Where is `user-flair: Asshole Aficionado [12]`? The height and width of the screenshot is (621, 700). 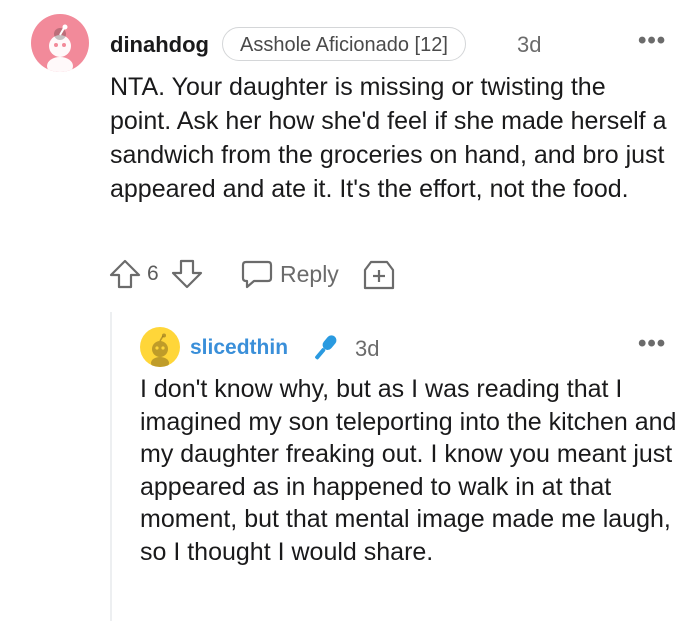 user-flair: Asshole Aficionado [12] is located at coordinates (344, 44).